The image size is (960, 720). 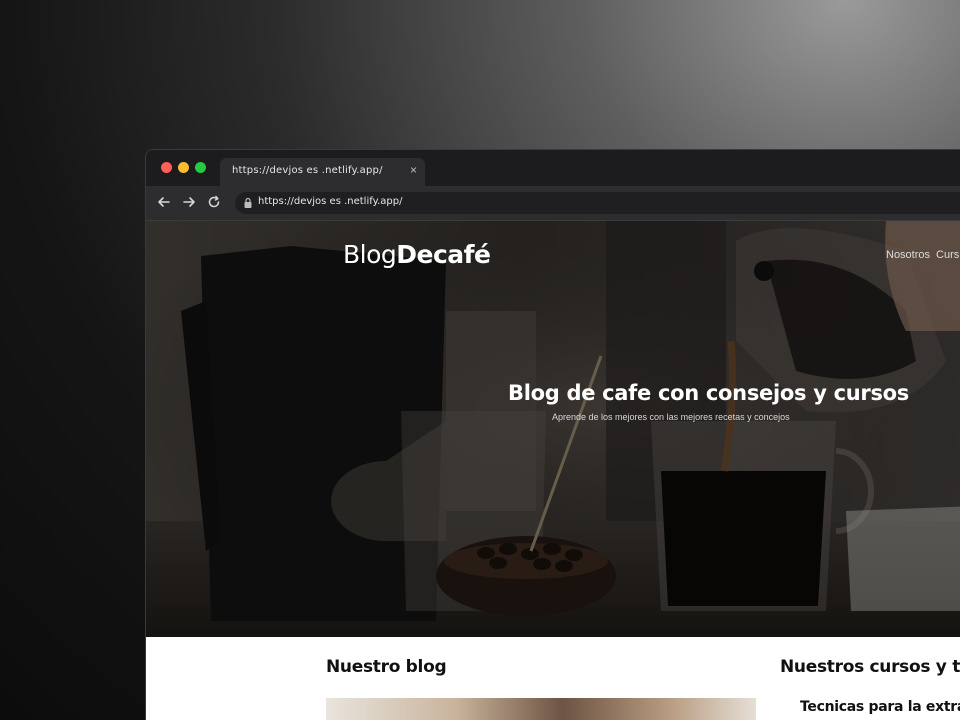 What do you see at coordinates (248, 202) in the screenshot?
I see `lock-icon` at bounding box center [248, 202].